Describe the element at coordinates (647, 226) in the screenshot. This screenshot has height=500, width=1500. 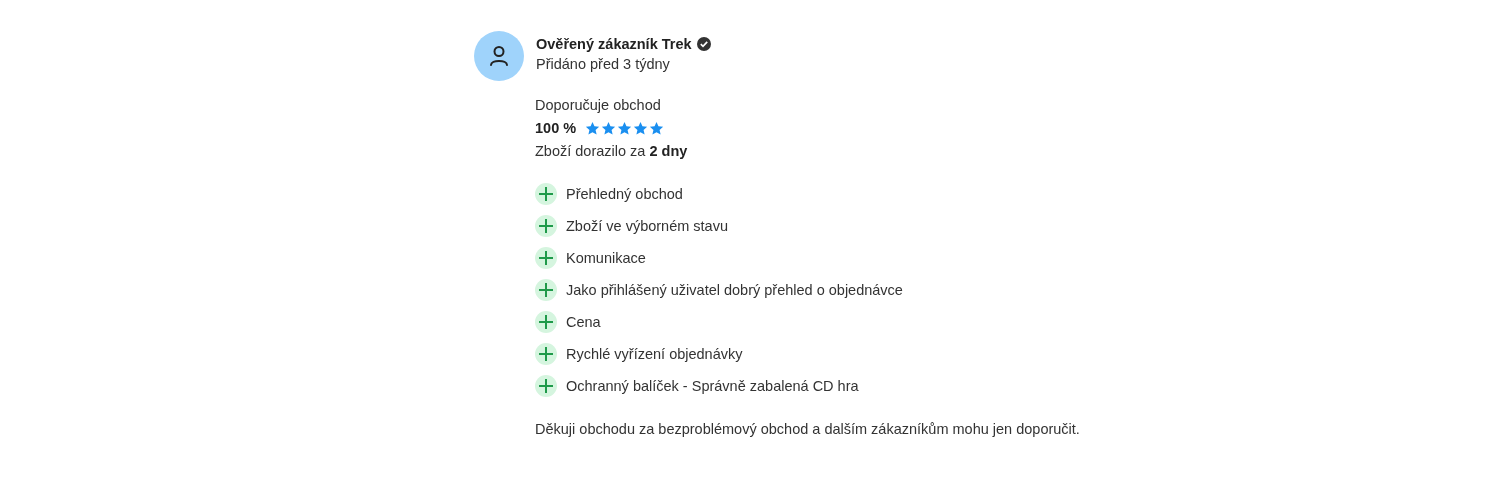
I see `pro-item: Zboží ve výborném stavu` at that location.